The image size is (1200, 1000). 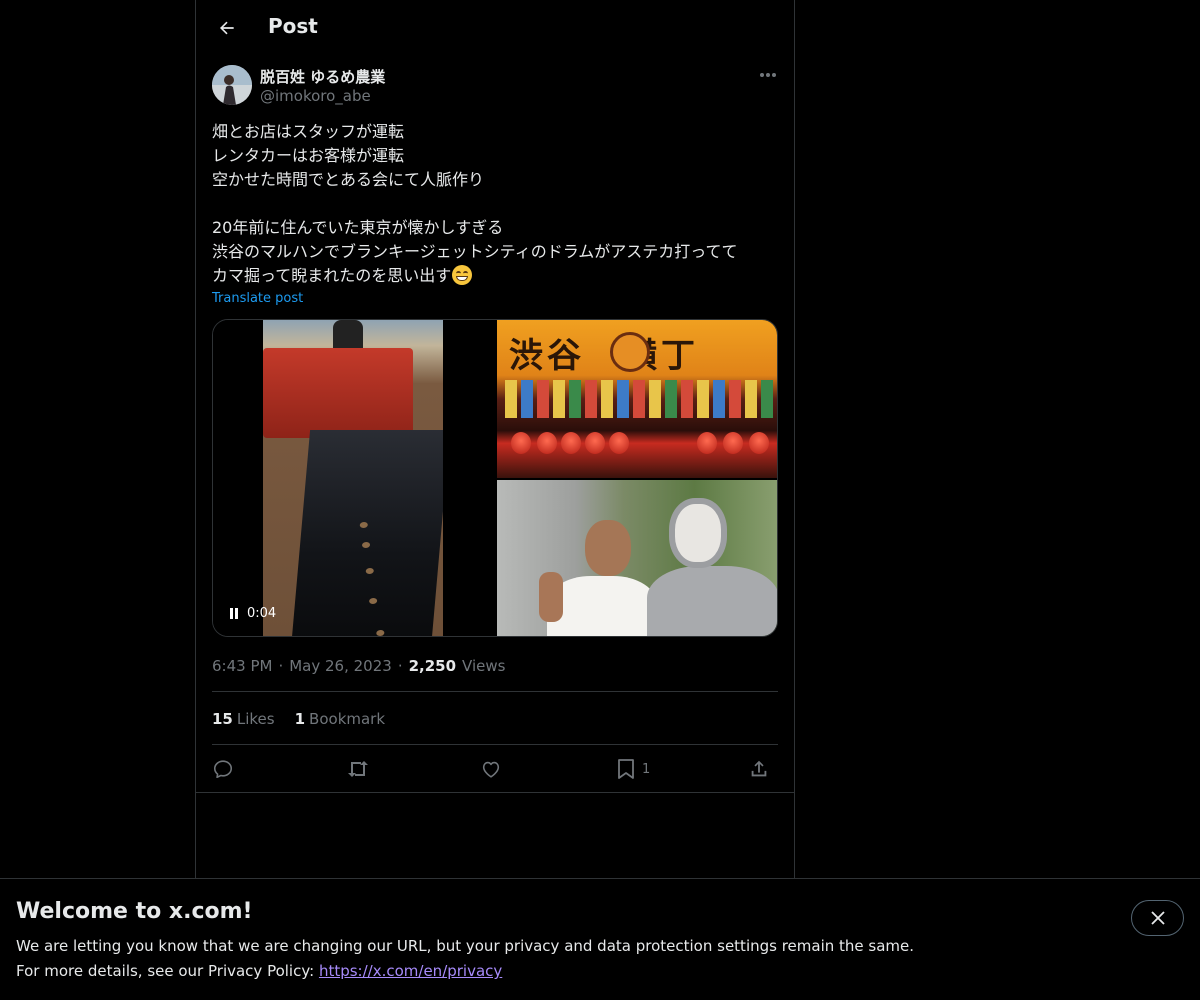 I want to click on likes-count: 15, so click(x=222, y=719).